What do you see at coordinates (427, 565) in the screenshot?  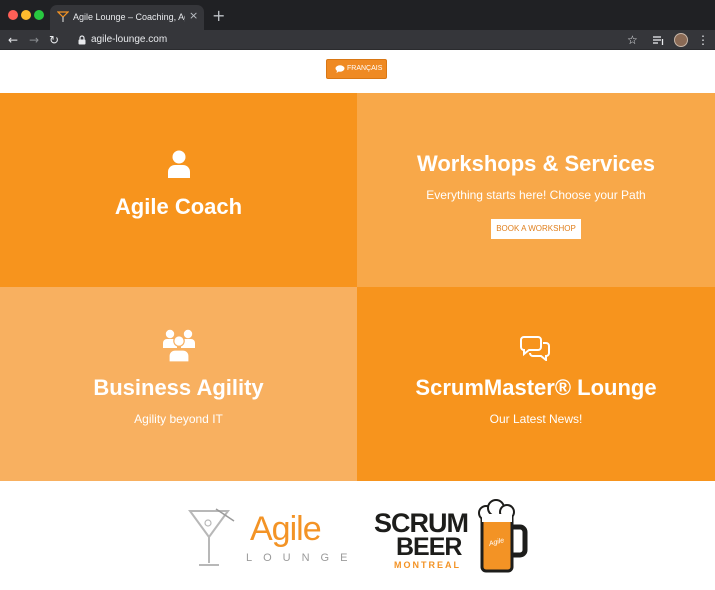 I see `scrum-beer-line3: MONTREAL` at bounding box center [427, 565].